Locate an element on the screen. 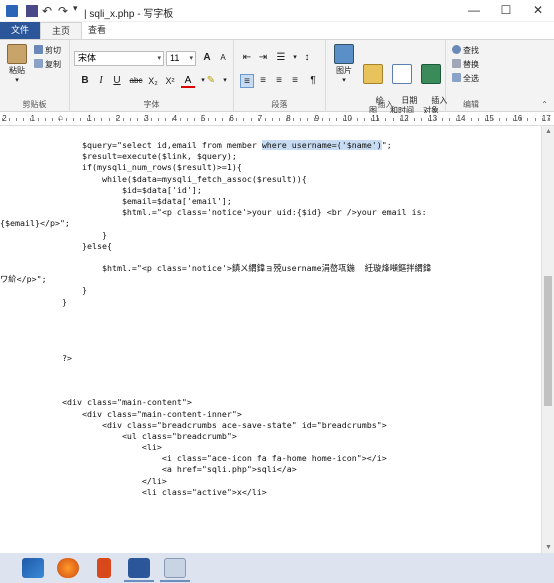  scroll-thumb is located at coordinates (548, 341).